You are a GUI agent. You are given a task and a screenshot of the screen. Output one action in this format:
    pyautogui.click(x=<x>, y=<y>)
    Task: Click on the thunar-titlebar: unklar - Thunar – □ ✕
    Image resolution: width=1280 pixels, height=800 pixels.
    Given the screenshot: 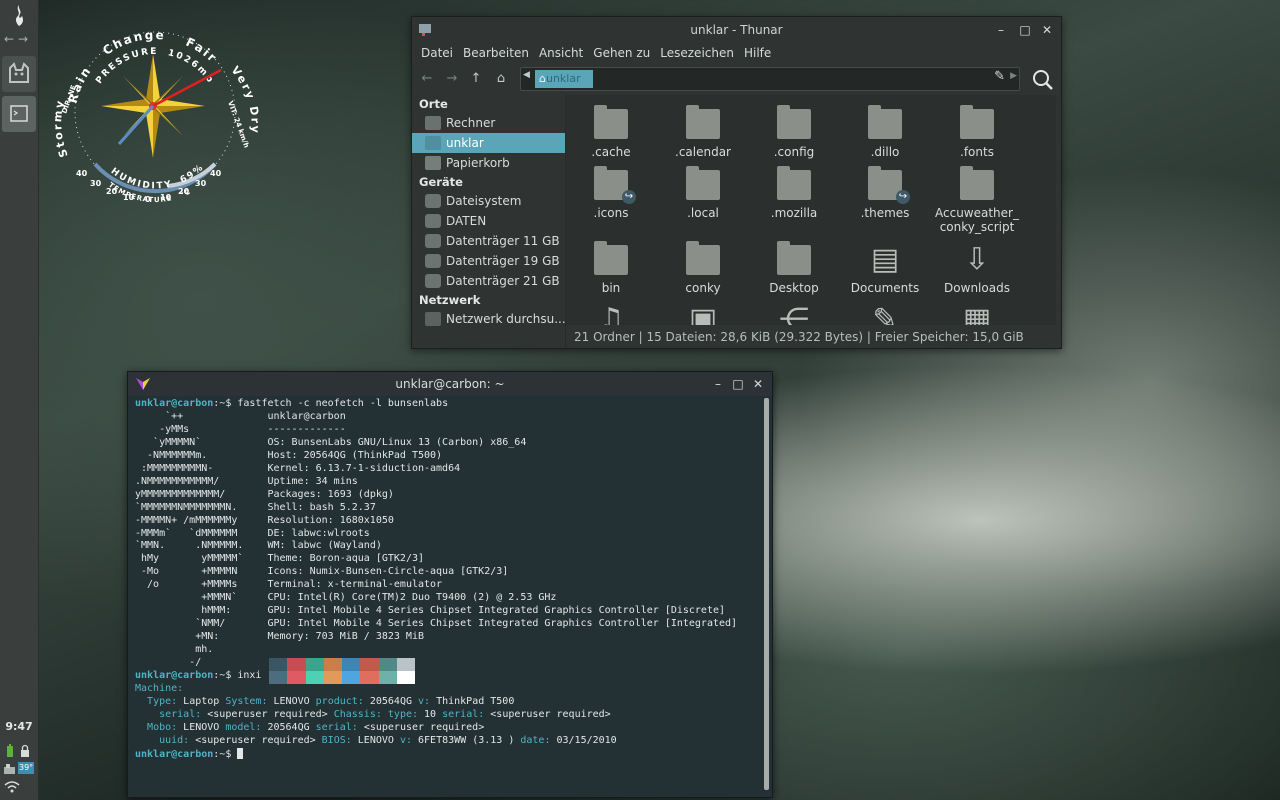 What is the action you would take?
    pyautogui.click(x=736, y=30)
    